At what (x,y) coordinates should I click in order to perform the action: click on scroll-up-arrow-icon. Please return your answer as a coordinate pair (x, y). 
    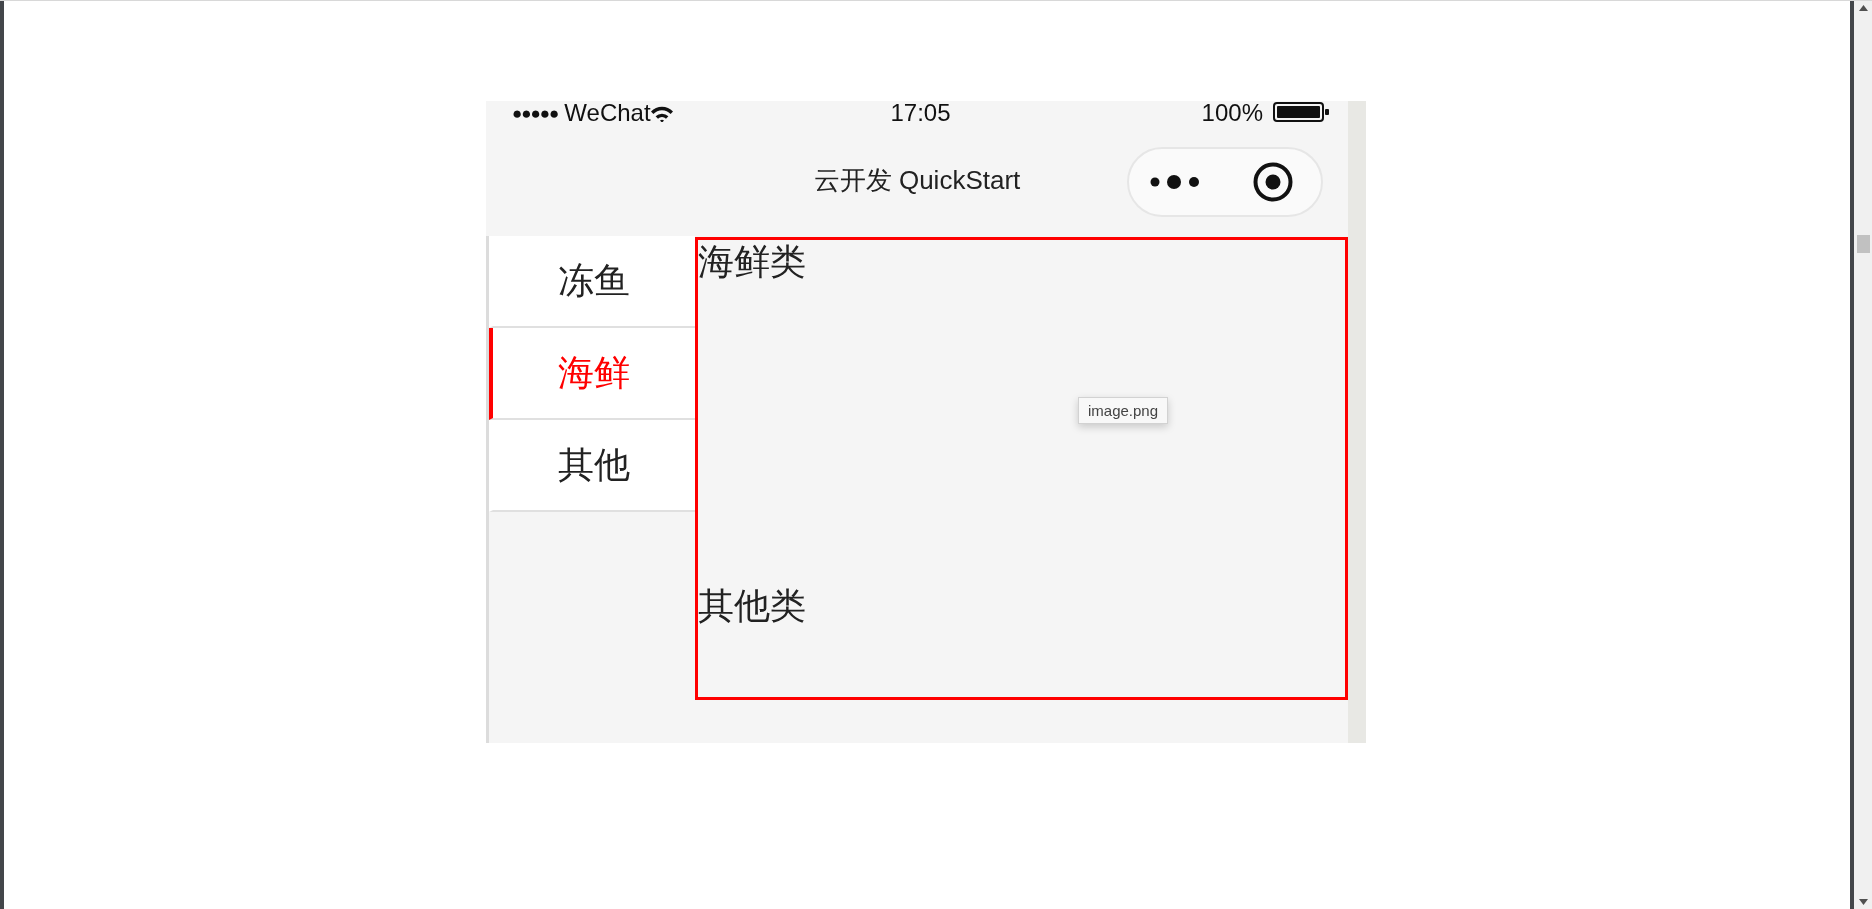
    Looking at the image, I should click on (1863, 8).